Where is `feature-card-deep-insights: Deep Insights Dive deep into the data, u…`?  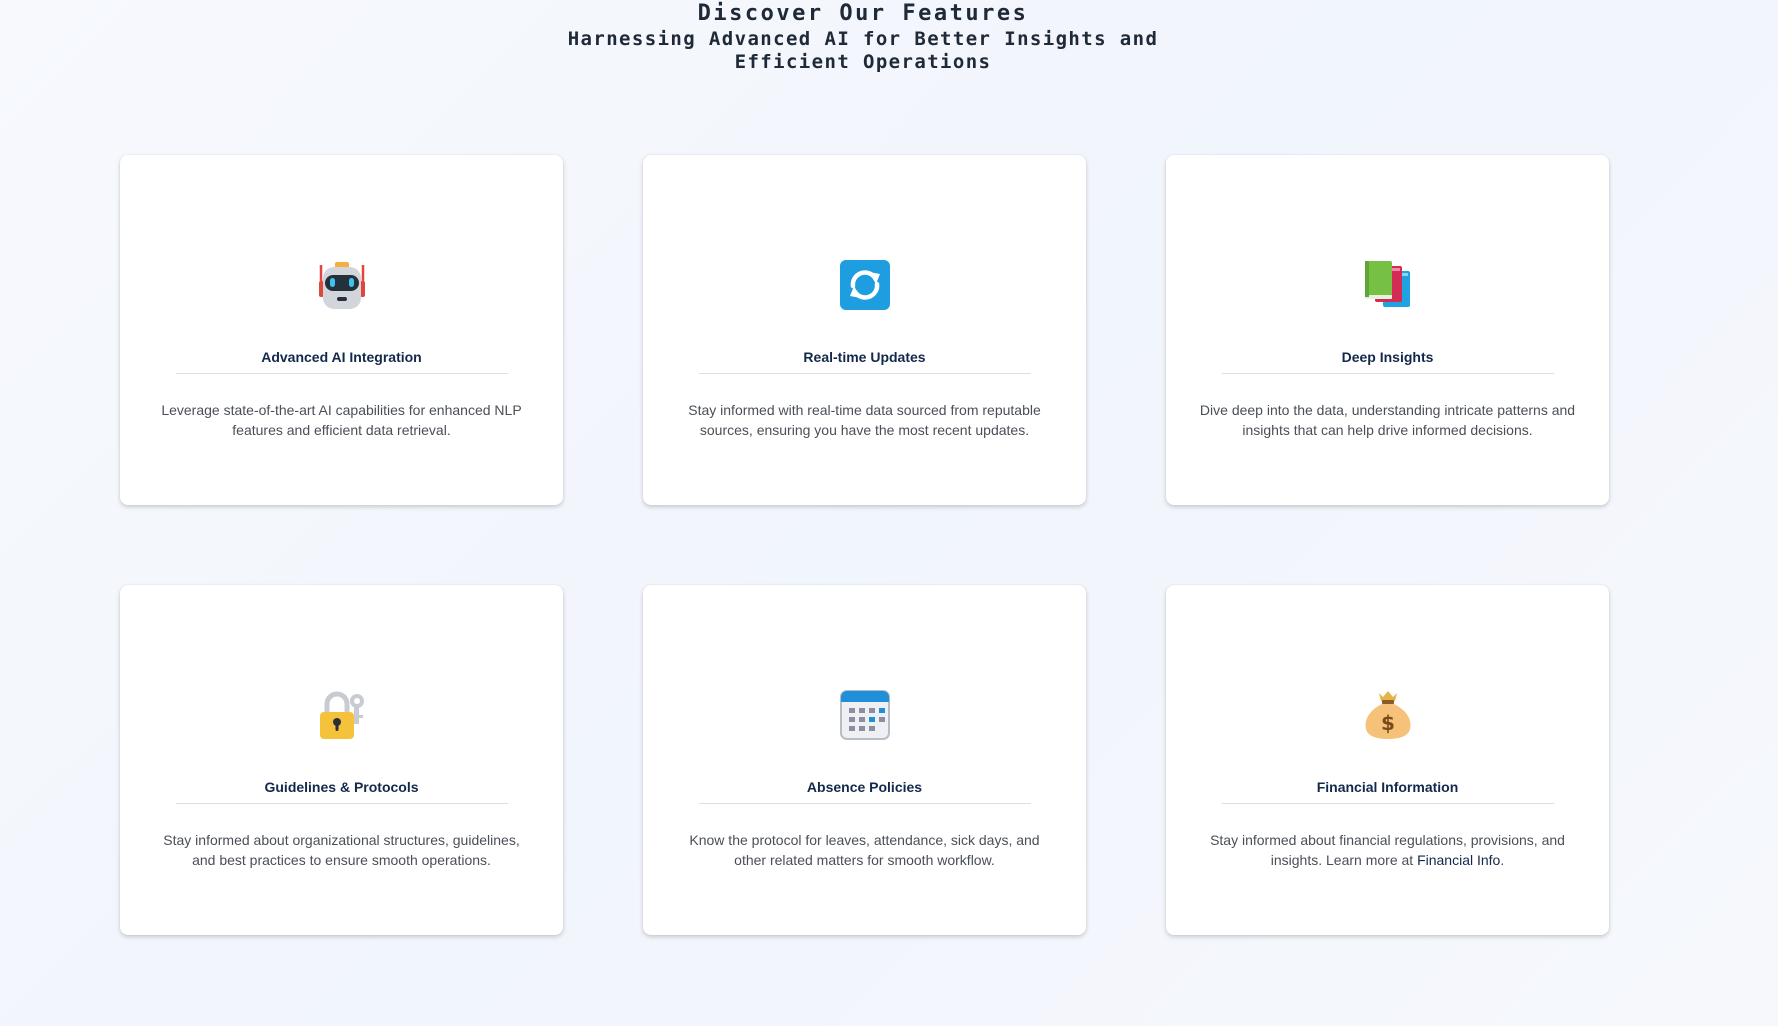
feature-card-deep-insights: Deep Insights Dive deep into the data, u… is located at coordinates (1387, 330).